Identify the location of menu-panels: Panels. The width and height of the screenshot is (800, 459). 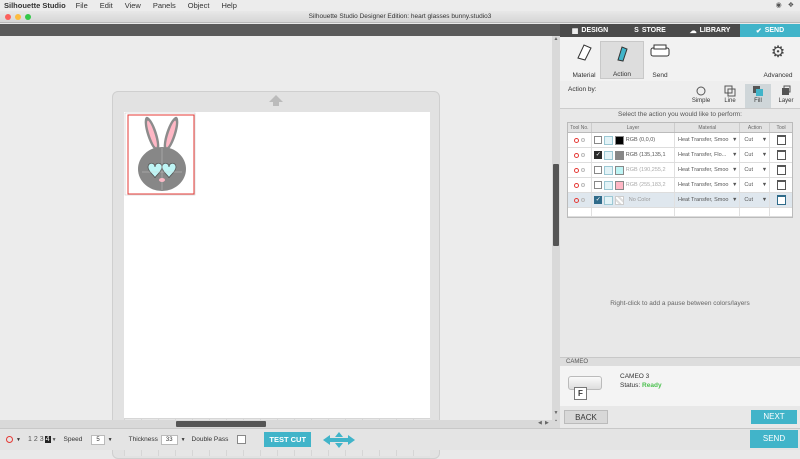
(164, 5).